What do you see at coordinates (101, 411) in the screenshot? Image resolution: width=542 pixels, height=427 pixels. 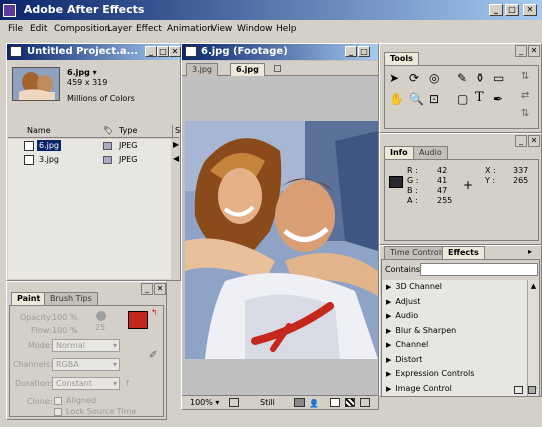 I see `lock-source-time-label: Lock Source Time` at bounding box center [101, 411].